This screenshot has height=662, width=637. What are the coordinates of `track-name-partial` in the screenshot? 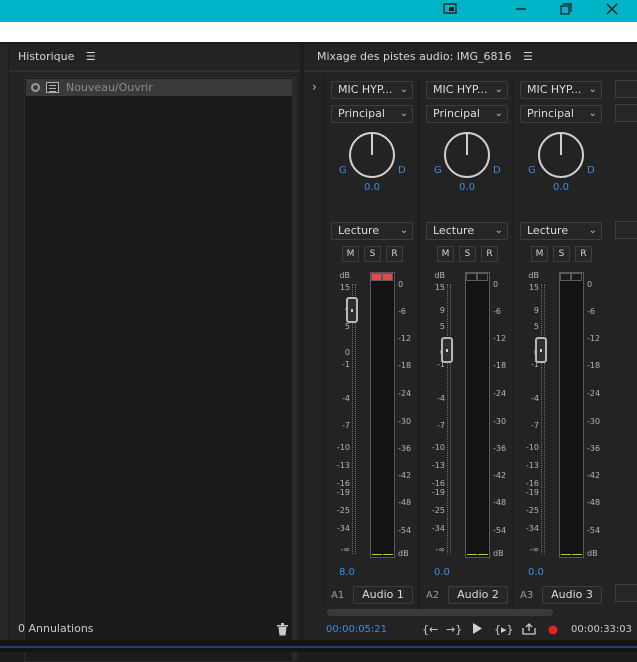 It's located at (626, 593).